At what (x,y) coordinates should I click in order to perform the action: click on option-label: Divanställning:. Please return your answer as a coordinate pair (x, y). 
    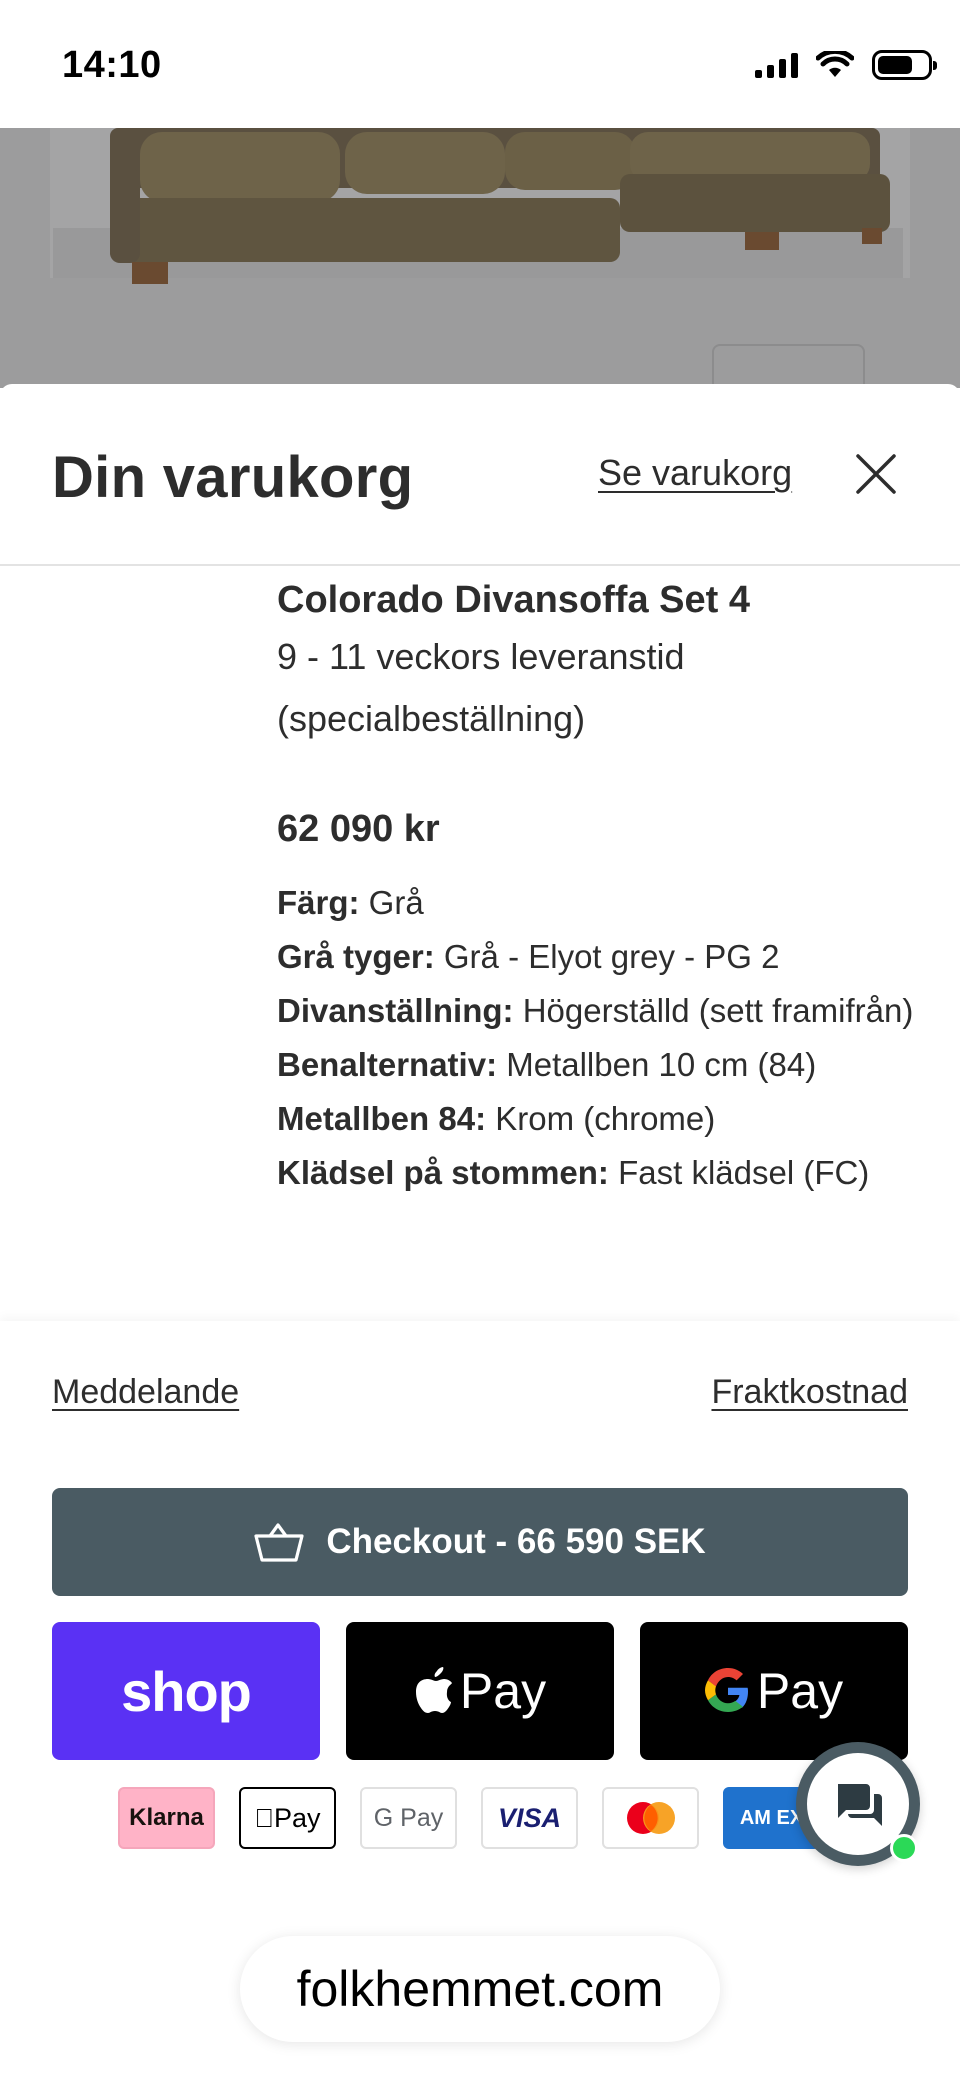
    Looking at the image, I should click on (395, 1010).